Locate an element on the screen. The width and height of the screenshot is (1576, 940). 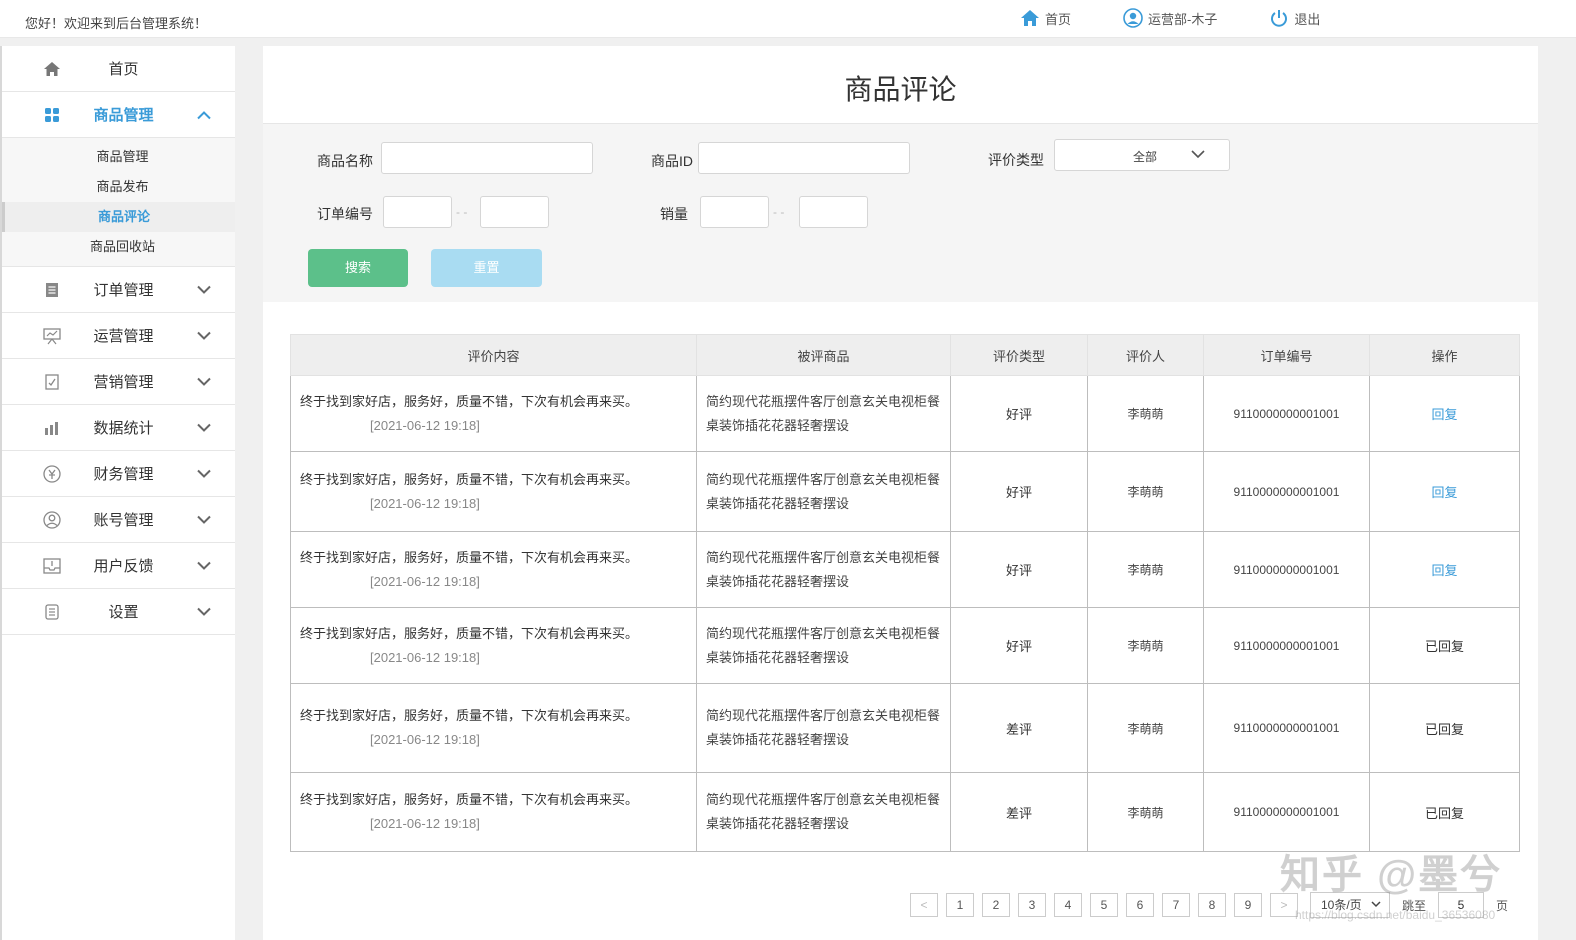
page-button: 2 is located at coordinates (996, 905).